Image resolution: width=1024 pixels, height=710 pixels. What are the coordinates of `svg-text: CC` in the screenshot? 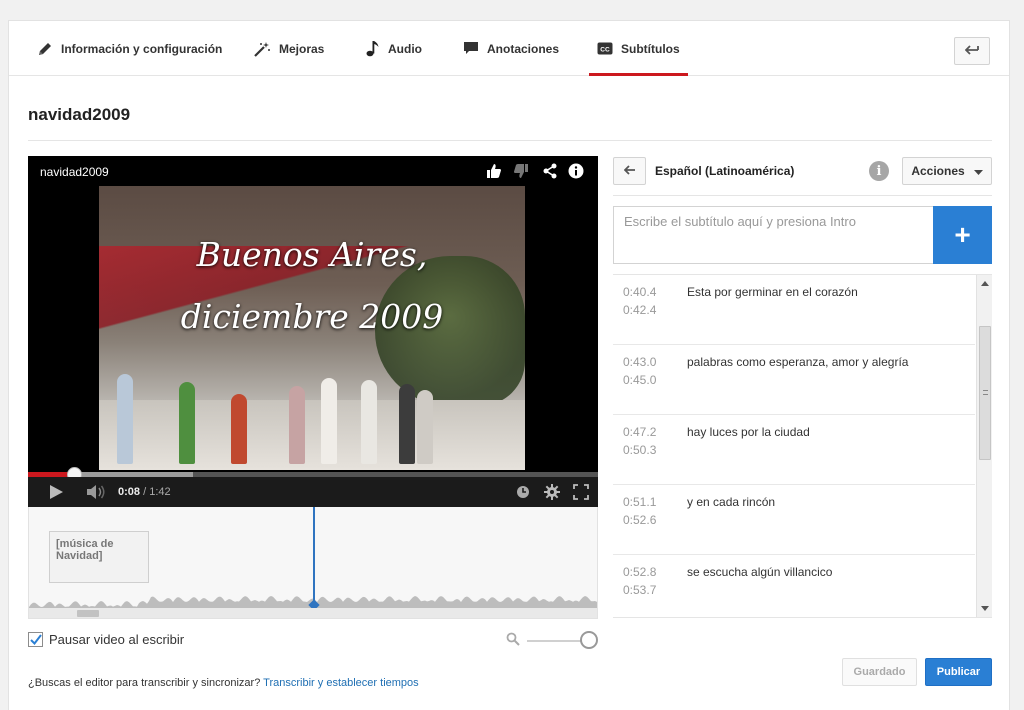 It's located at (605, 49).